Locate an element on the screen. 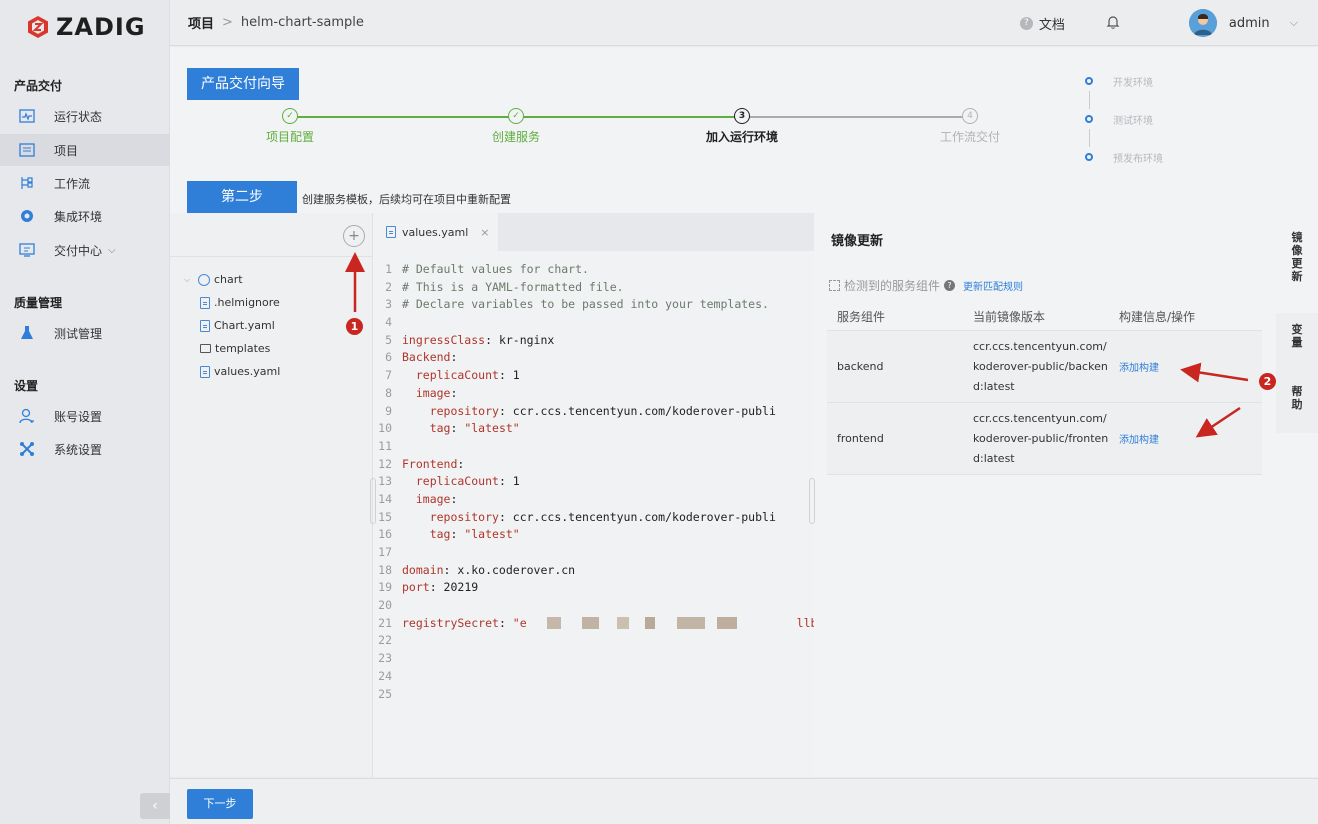 The image size is (1318, 824). annotation-badge: 1 is located at coordinates (354, 326).